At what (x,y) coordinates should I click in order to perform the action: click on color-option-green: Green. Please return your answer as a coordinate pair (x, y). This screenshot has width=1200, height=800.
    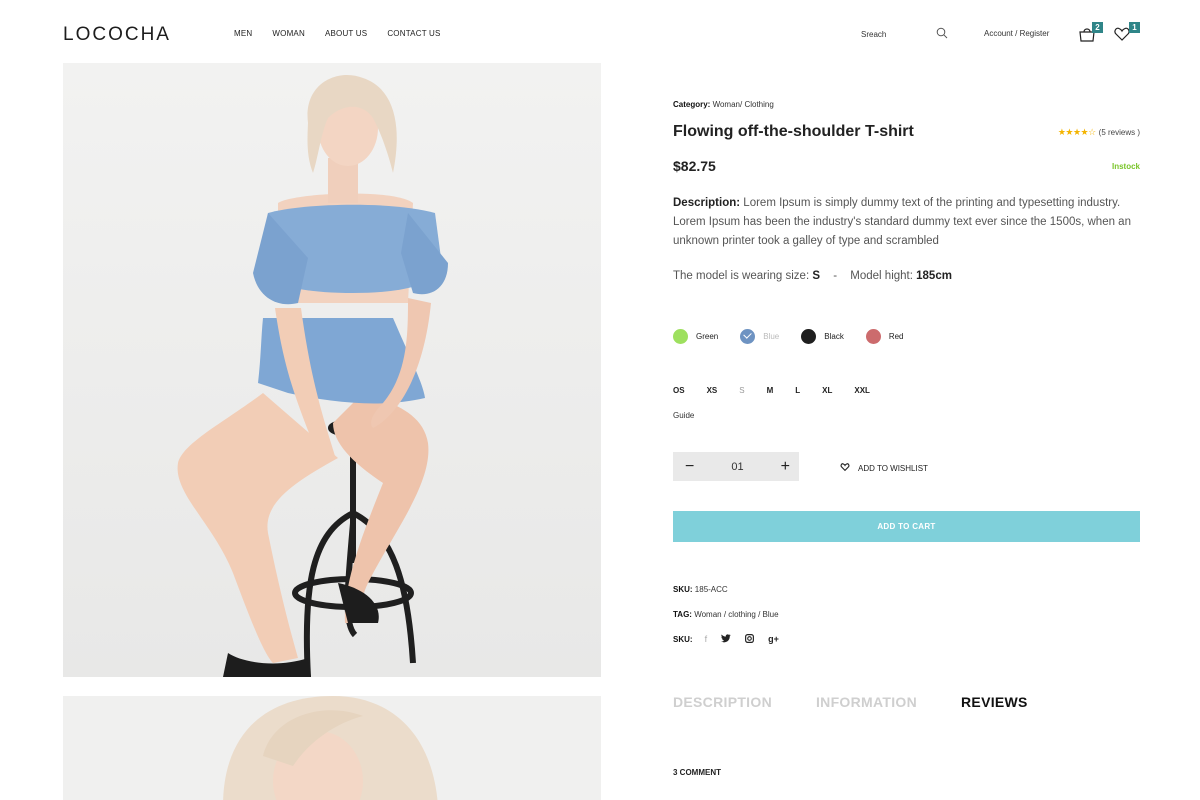
    Looking at the image, I should click on (695, 336).